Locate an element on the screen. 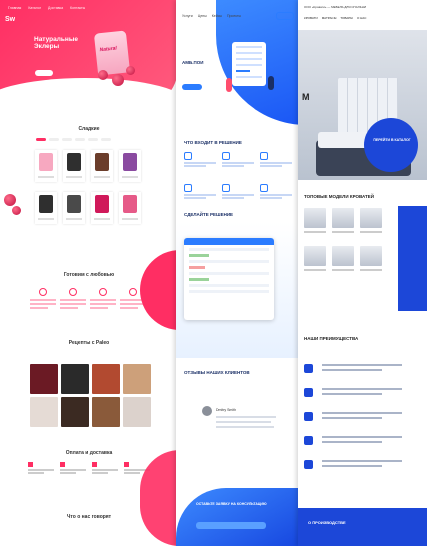 This screenshot has height=546, width=427. top-nav: Главная Каталог Доставка Контакты is located at coordinates (49, 8).